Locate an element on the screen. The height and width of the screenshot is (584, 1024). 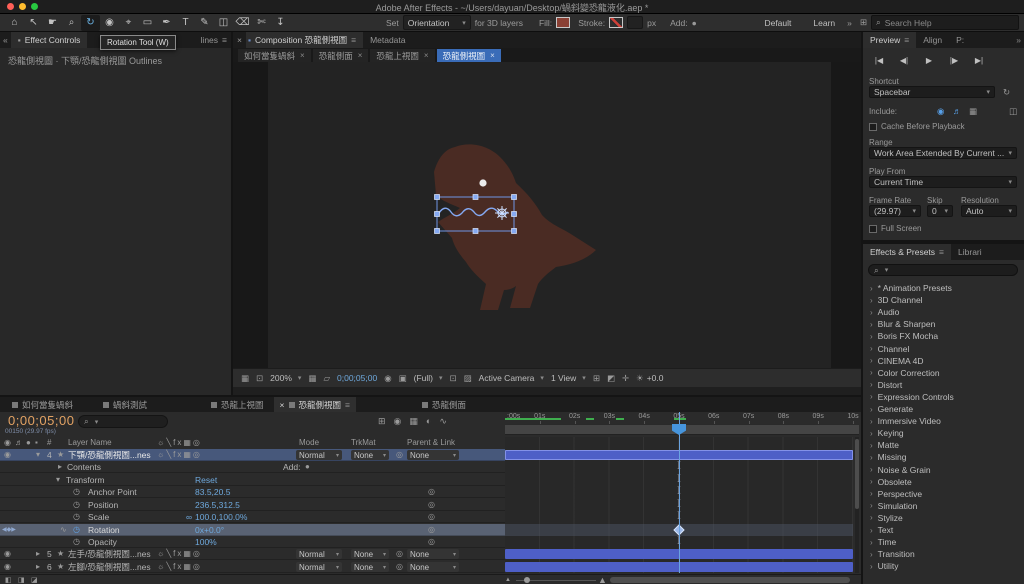
next-frame-button: |▶ is located at coordinates (954, 60).